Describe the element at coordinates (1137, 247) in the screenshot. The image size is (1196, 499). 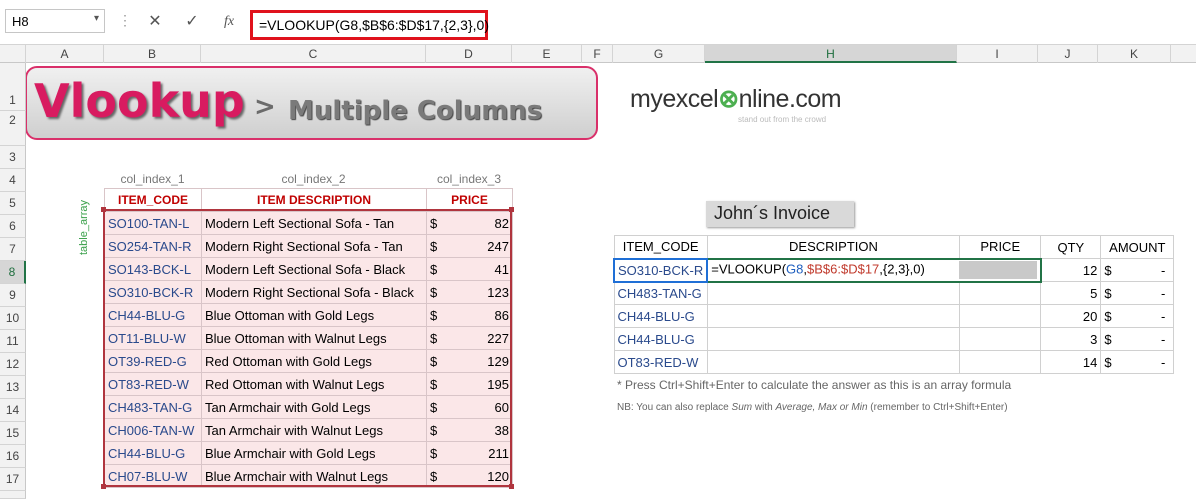
I see `invoice-column-header: AMOUNT` at that location.